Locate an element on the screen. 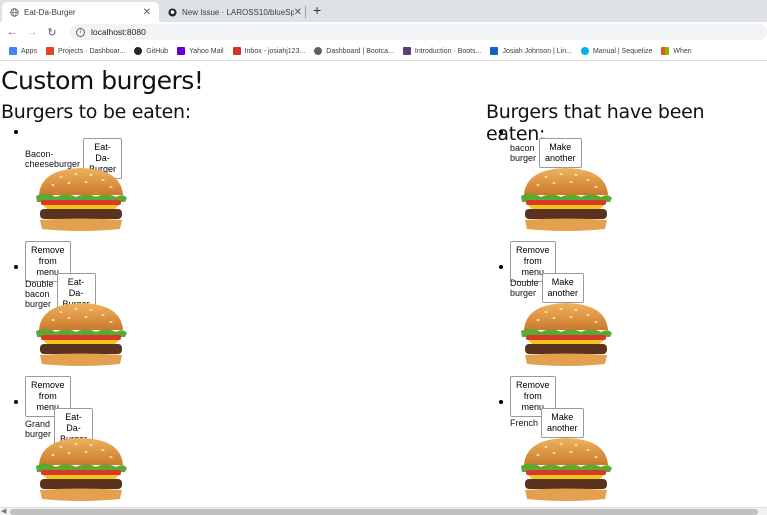  burger-name: bacon burger is located at coordinates (523, 153).